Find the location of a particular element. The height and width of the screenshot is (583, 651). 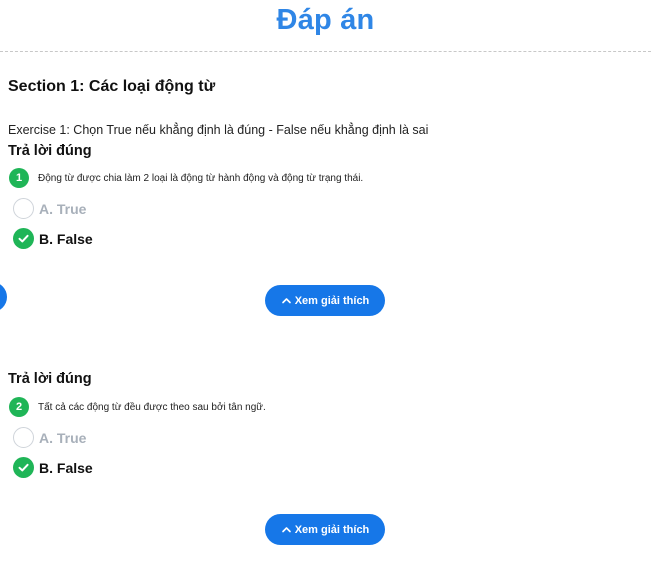

dashed-divider is located at coordinates (325, 51).